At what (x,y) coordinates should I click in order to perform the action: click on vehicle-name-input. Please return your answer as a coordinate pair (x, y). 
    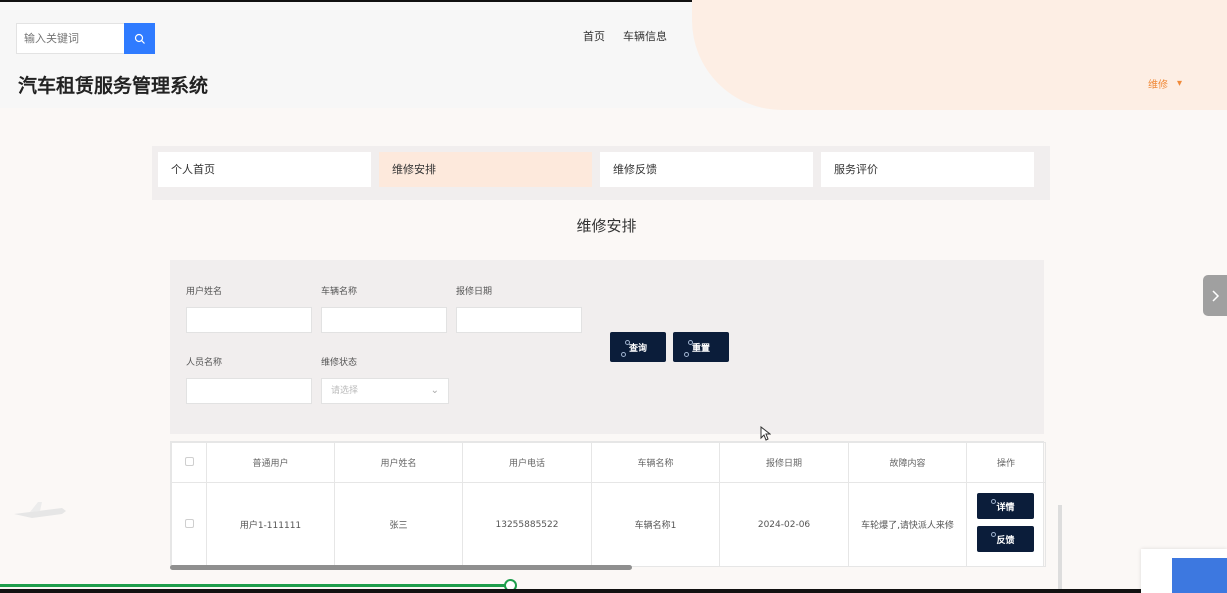
    Looking at the image, I should click on (384, 320).